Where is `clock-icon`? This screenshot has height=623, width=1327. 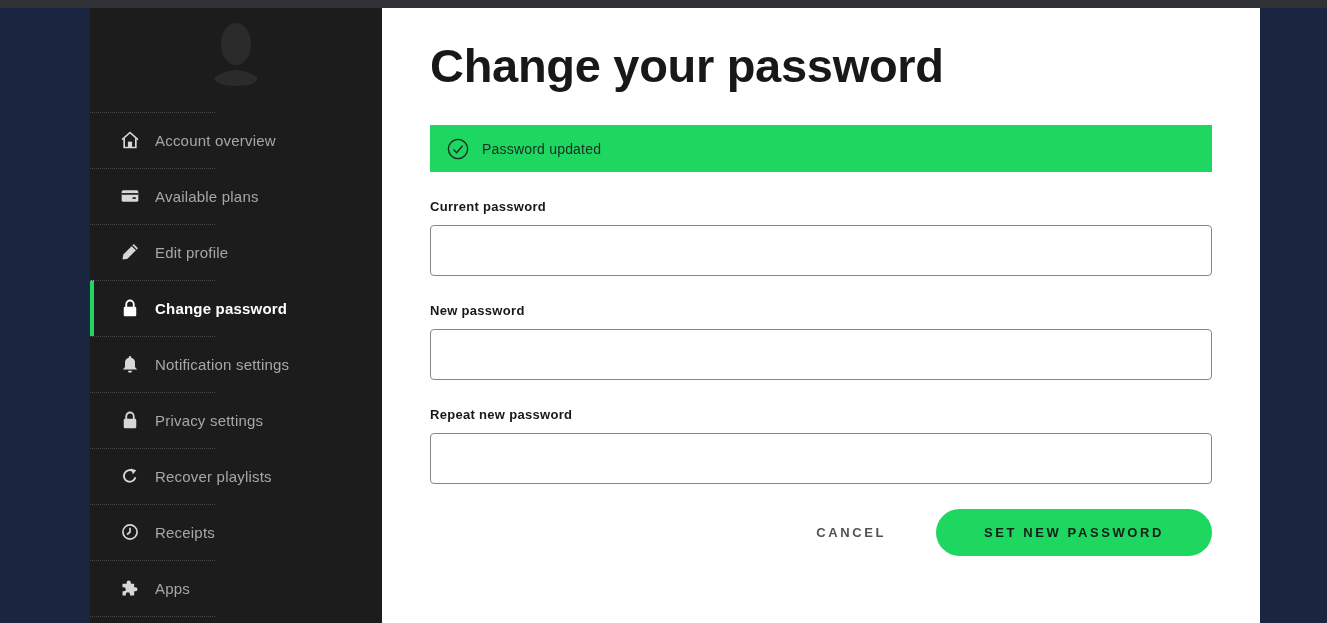
clock-icon is located at coordinates (130, 532).